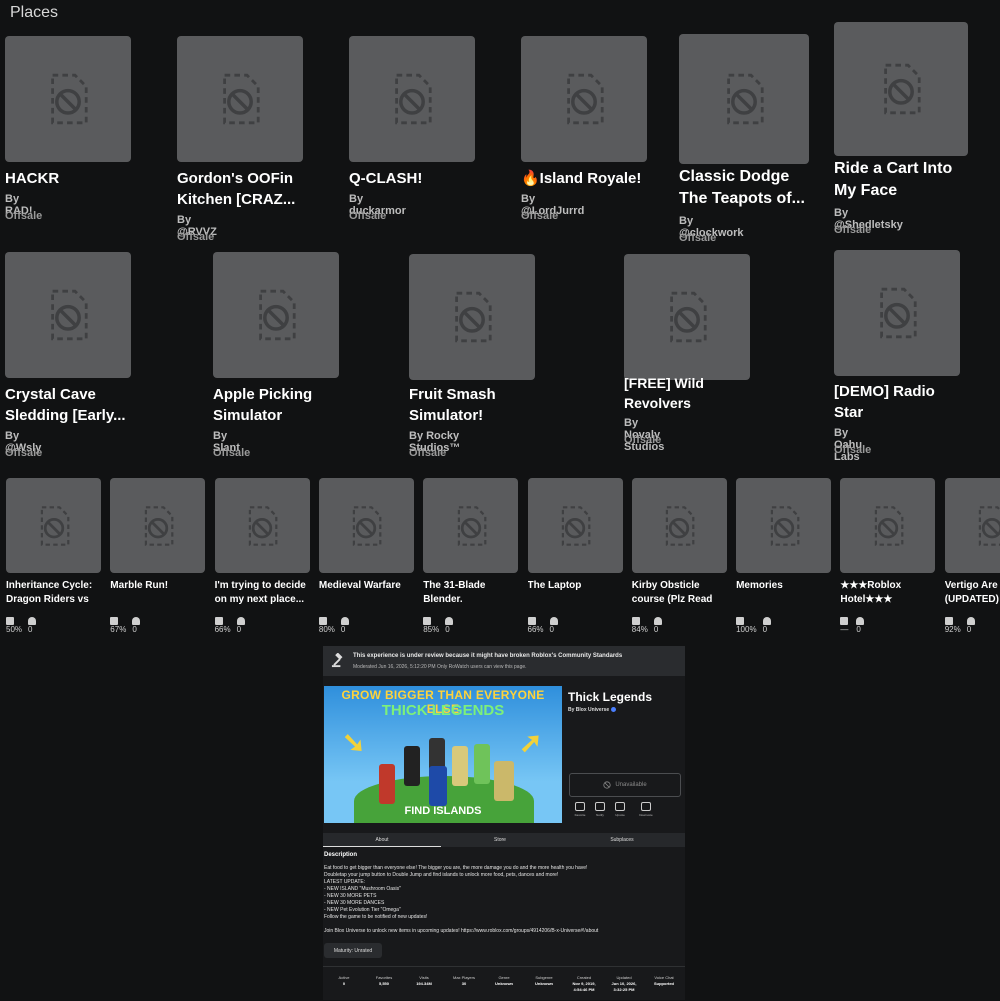 The image size is (1000, 1001). Describe the element at coordinates (622, 840) in the screenshot. I see `tab-subplaces: Subplaces` at that location.